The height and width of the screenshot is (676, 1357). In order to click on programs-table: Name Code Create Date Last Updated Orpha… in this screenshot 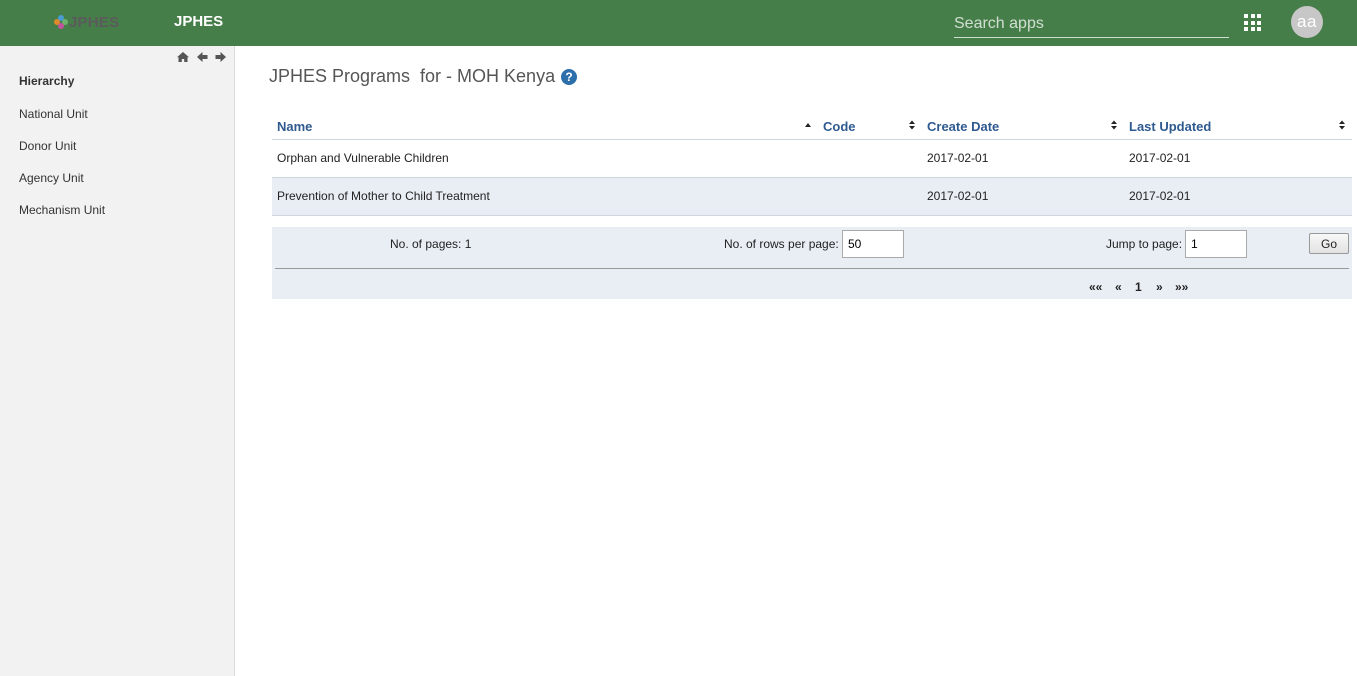, I will do `click(812, 165)`.